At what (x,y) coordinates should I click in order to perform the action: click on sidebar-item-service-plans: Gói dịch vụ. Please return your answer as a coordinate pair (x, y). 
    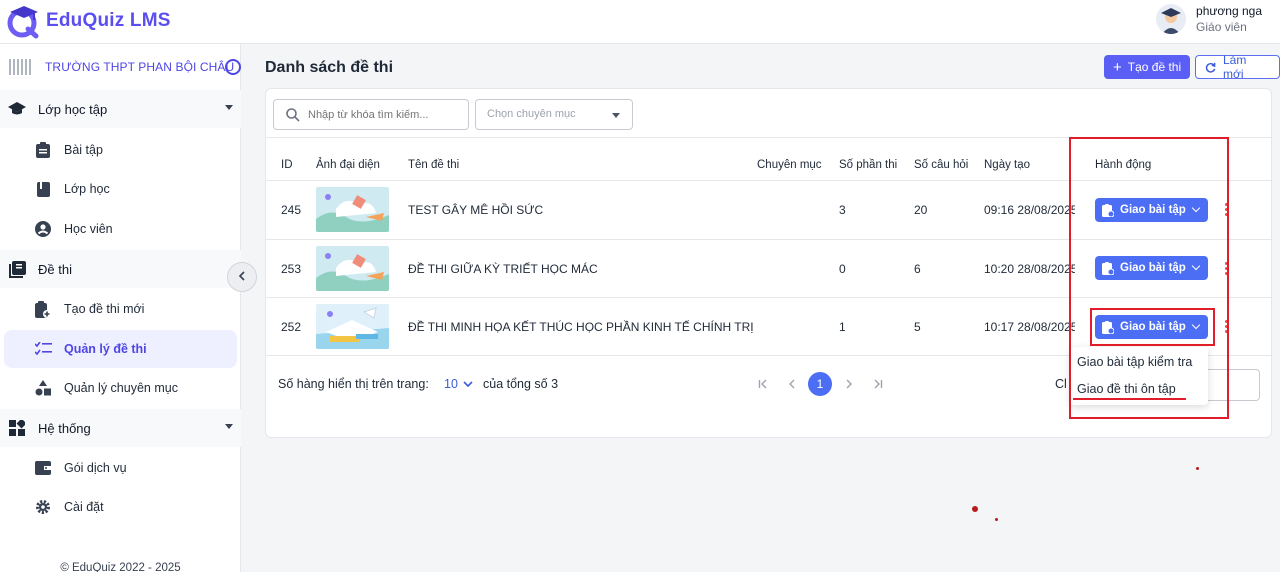
    Looking at the image, I should click on (120, 468).